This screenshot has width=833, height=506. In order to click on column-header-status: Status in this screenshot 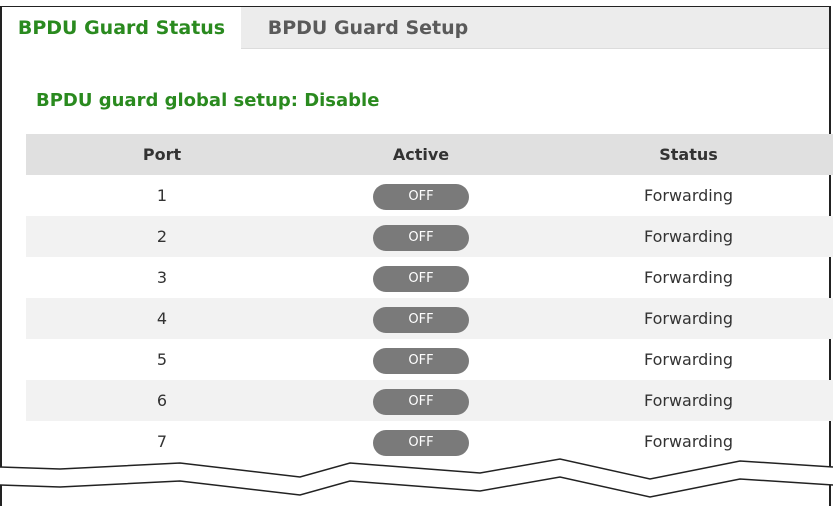, I will do `click(688, 154)`.